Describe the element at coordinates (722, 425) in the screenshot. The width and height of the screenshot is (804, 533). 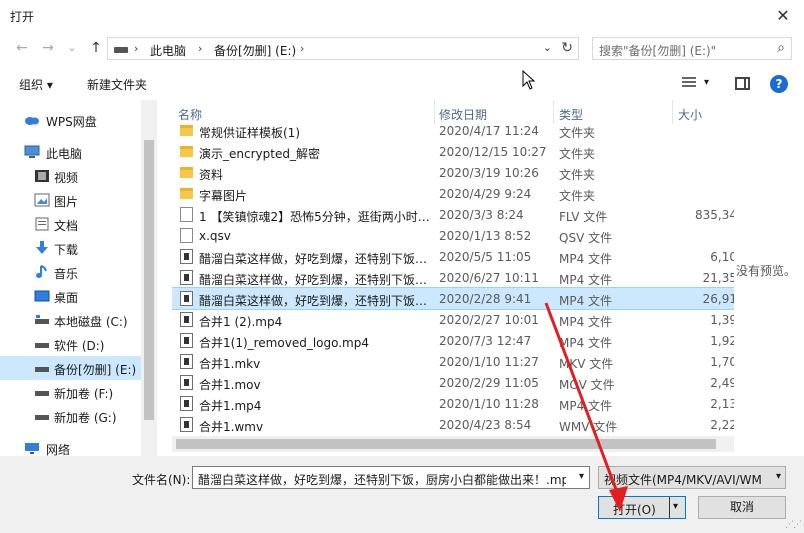
I see `file-size-cell: 2,22` at that location.